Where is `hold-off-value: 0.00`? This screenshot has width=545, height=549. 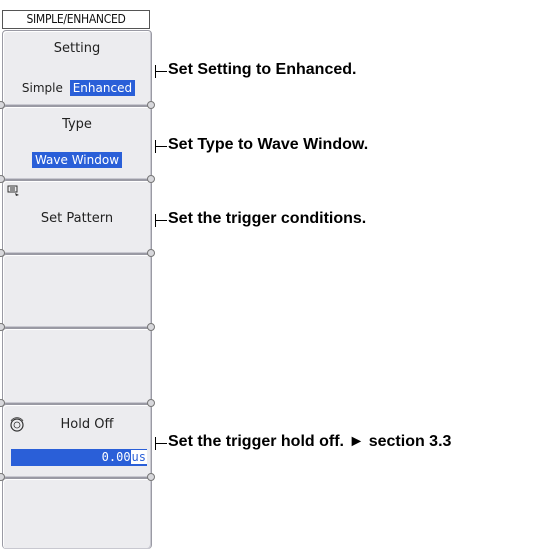
hold-off-value: 0.00 is located at coordinates (116, 457).